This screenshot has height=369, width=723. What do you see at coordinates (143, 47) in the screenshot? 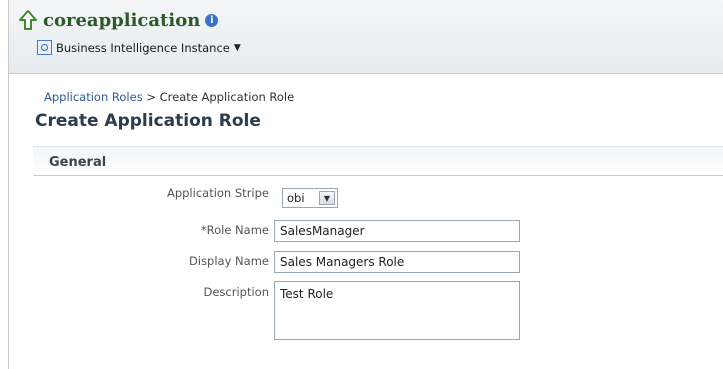
I see `instance-menu-label: Business Intelligence Instance` at bounding box center [143, 47].